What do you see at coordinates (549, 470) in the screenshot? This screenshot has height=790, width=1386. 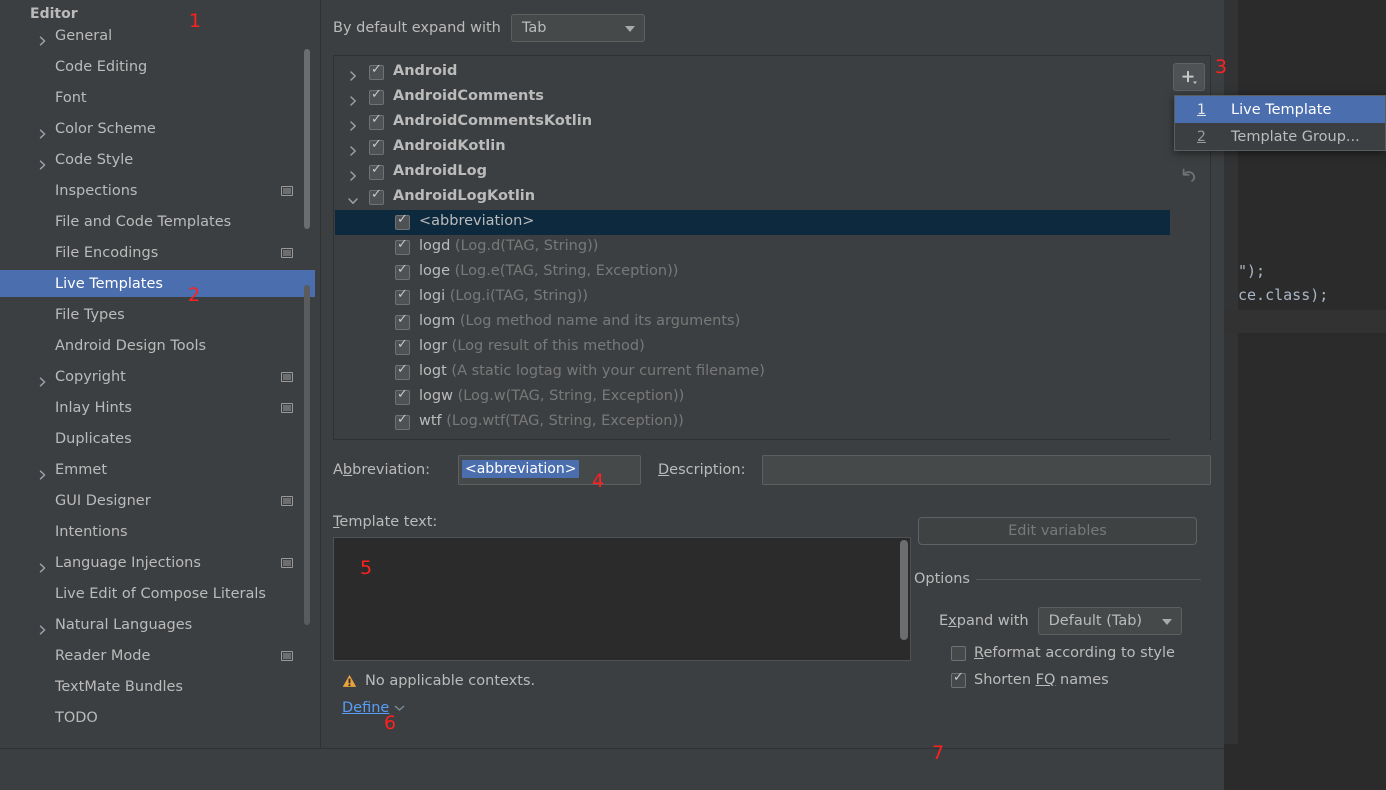 I see `abbreviation-input: <abbreviation>` at bounding box center [549, 470].